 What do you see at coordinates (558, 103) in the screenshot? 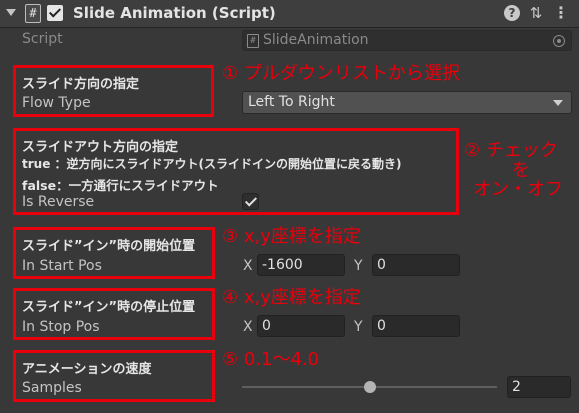
I see `dropdown-arrow-icon` at bounding box center [558, 103].